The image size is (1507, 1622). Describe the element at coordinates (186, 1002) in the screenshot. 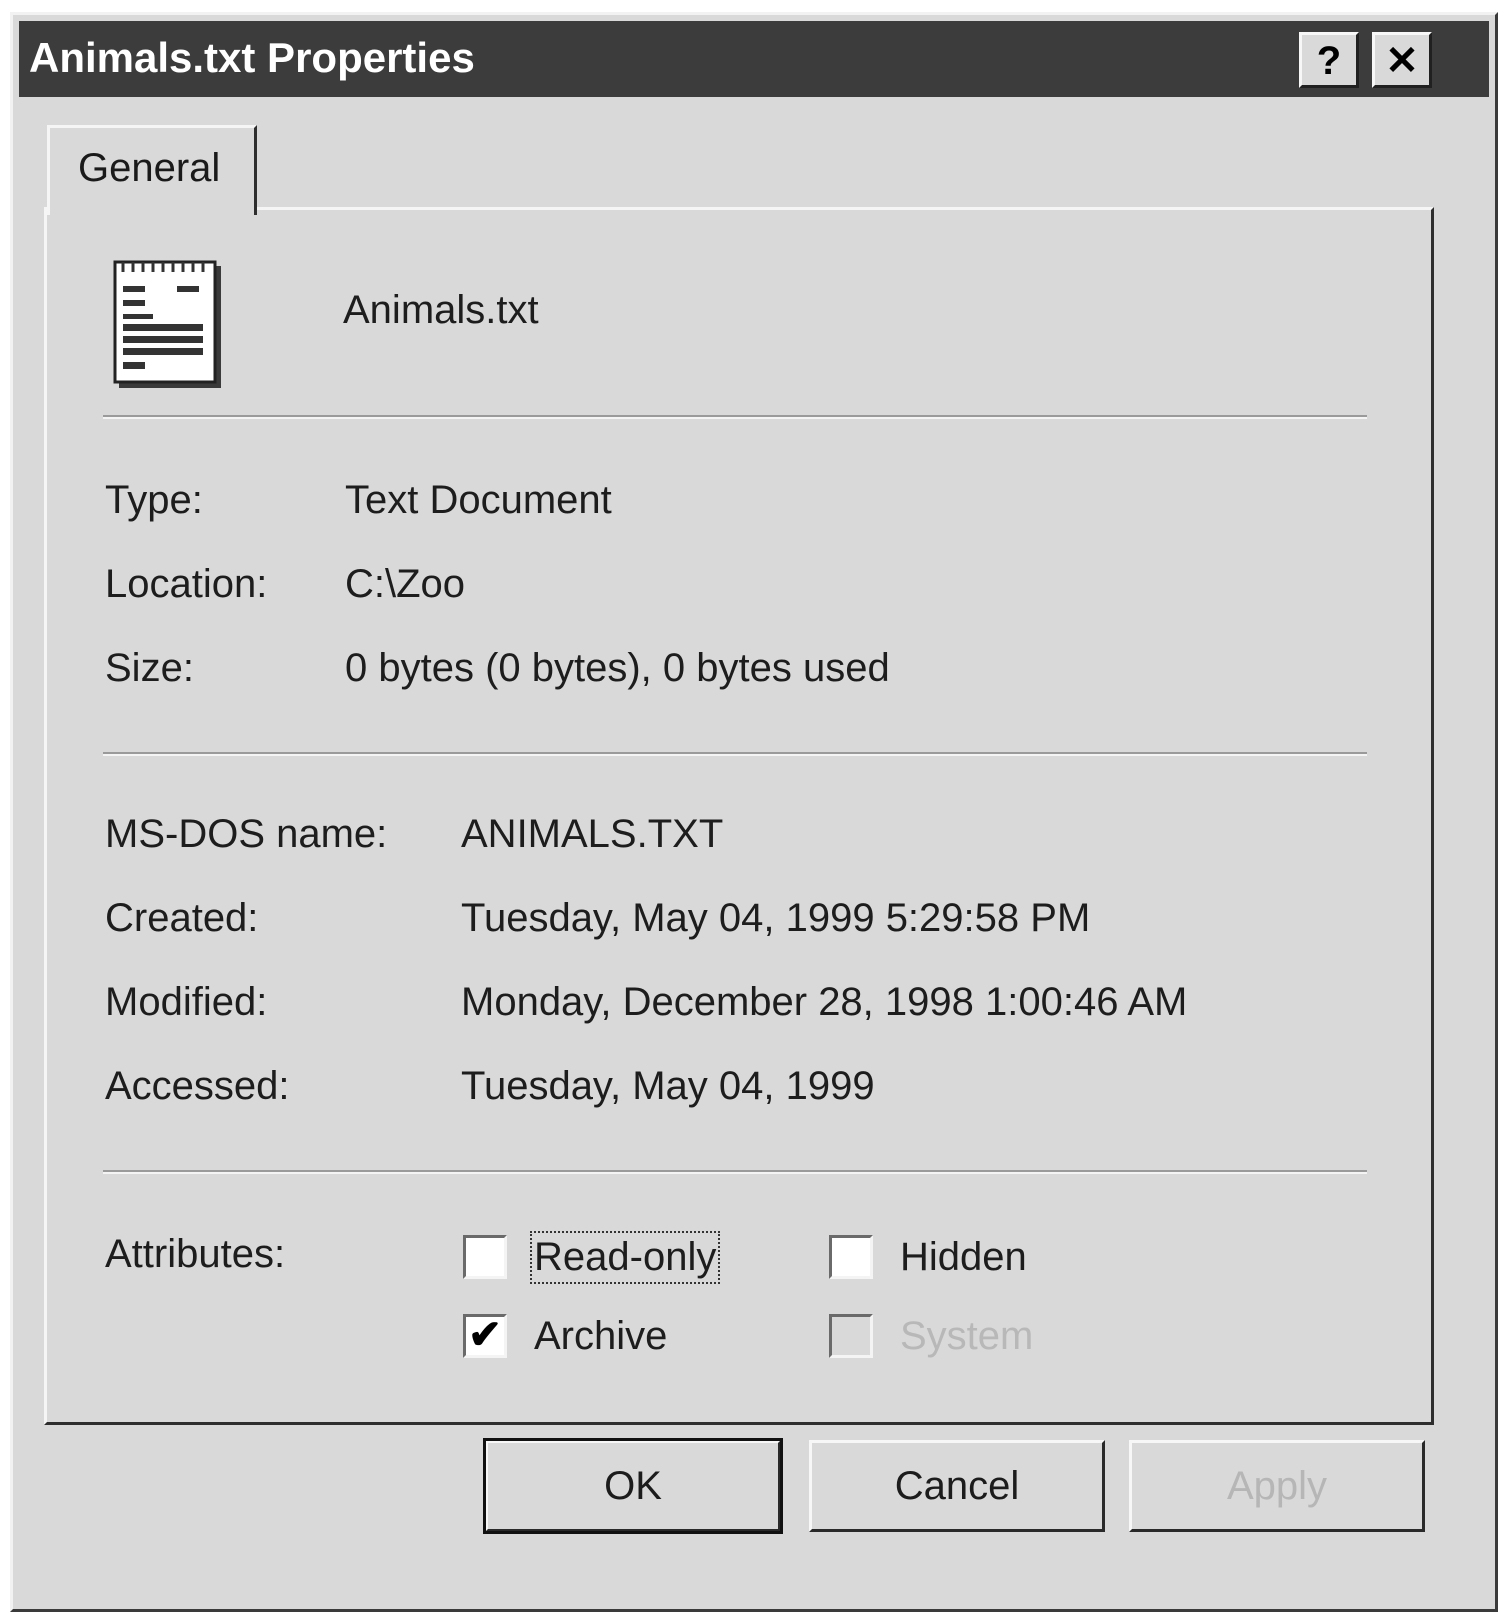

I see `modified-label: Modified:` at that location.